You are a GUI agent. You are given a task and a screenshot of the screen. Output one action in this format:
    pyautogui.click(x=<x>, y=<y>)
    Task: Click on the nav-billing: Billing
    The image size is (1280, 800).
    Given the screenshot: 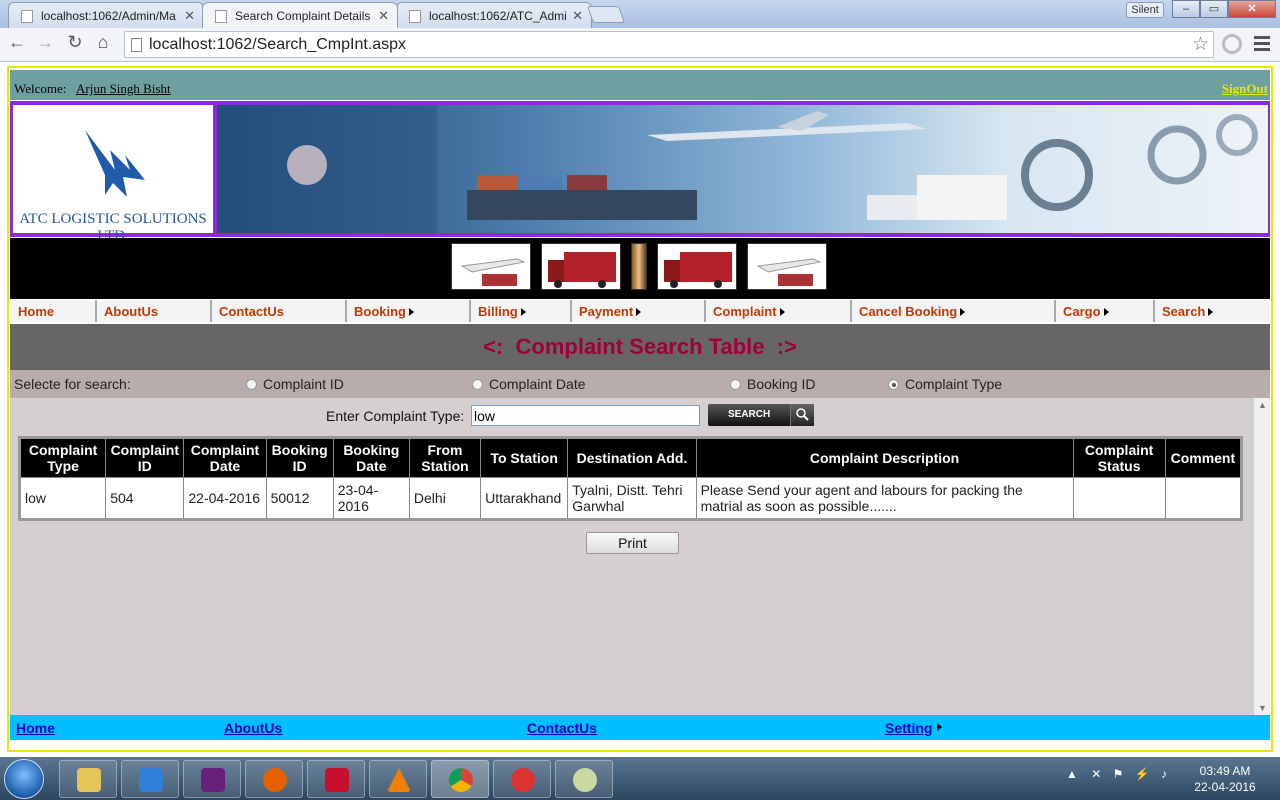 What is the action you would take?
    pyautogui.click(x=521, y=311)
    